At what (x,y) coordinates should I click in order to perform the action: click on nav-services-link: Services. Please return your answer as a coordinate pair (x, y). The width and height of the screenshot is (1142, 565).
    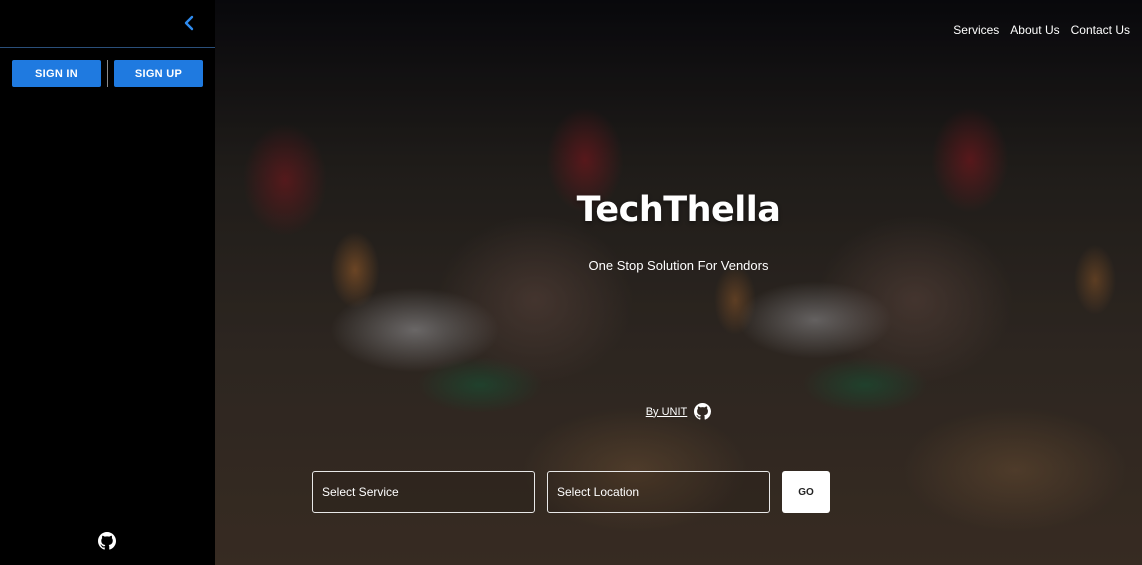
    Looking at the image, I should click on (976, 30).